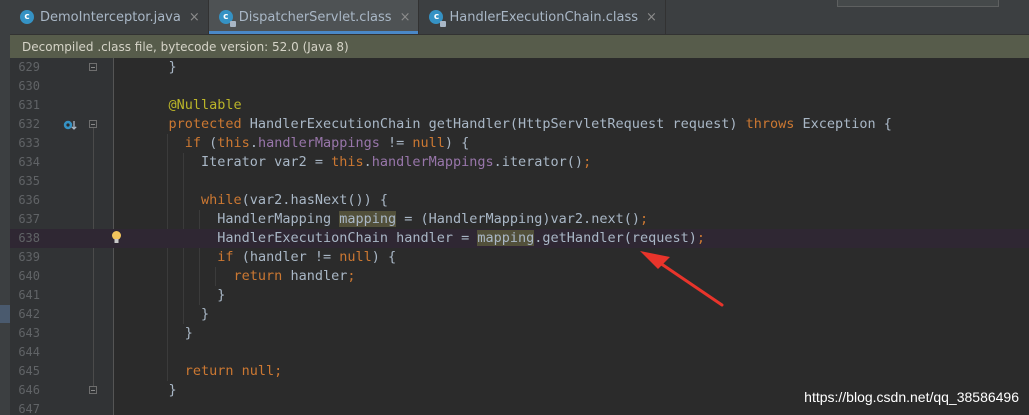 Image resolution: width=1029 pixels, height=415 pixels. Describe the element at coordinates (519, 333) in the screenshot. I see `code-line: 643}` at that location.